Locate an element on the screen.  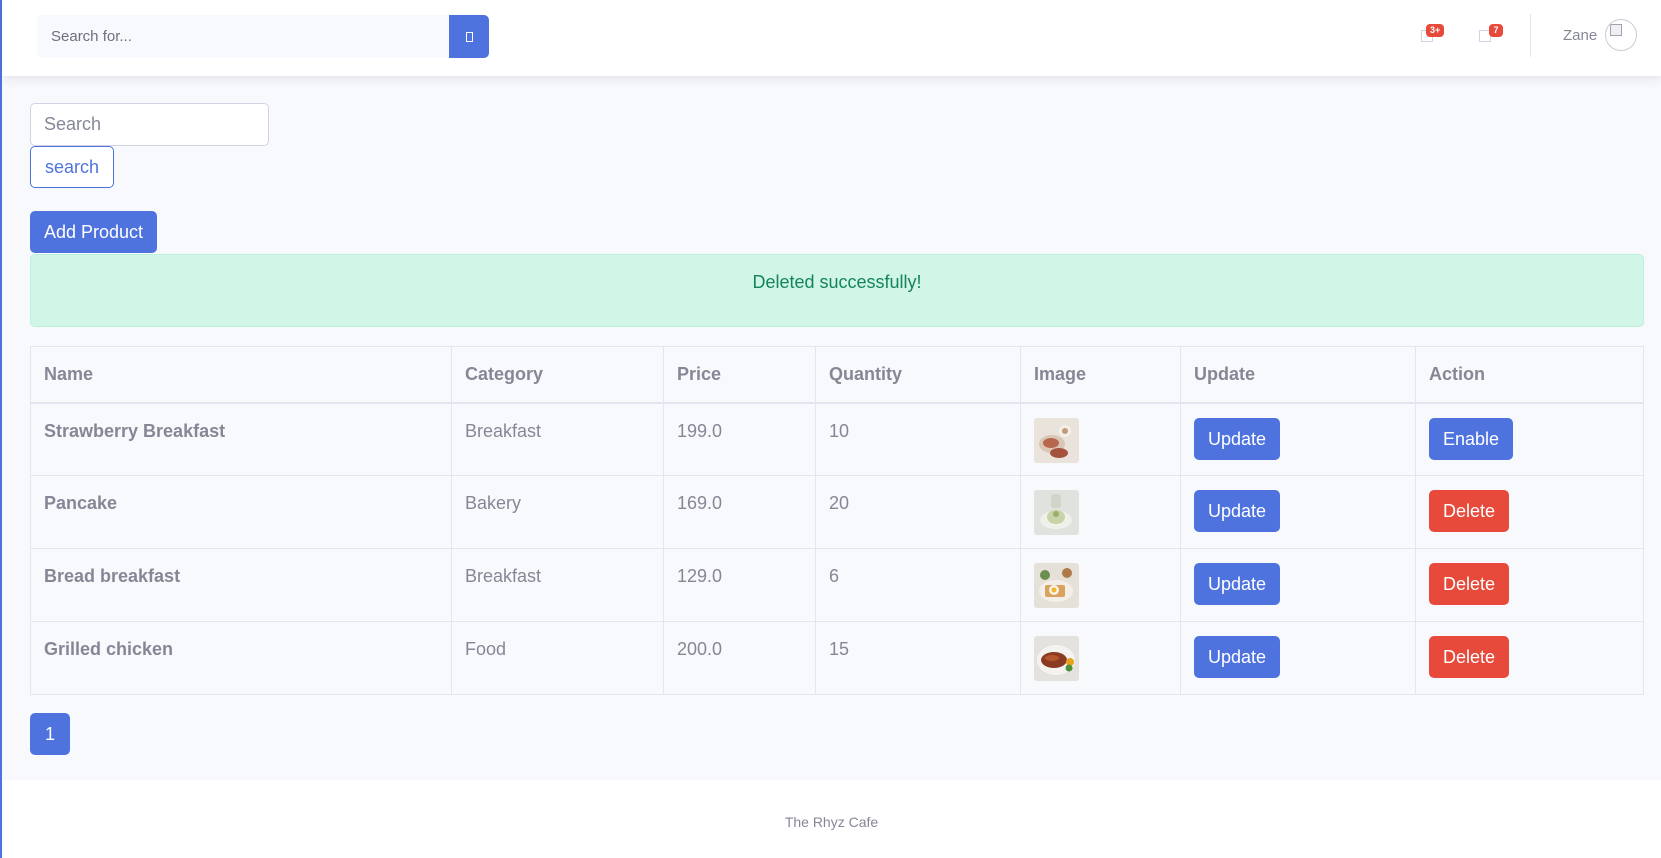
cell-quantity: 10 is located at coordinates (918, 439).